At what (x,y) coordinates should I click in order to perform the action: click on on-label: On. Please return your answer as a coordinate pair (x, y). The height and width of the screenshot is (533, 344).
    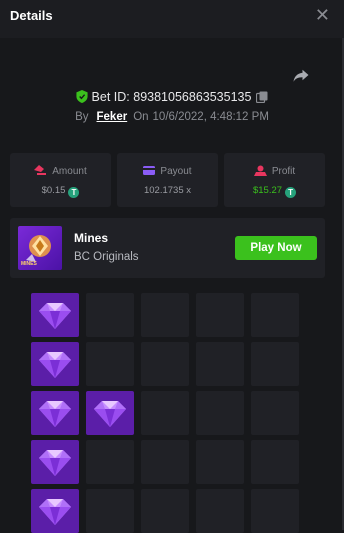
    Looking at the image, I should click on (141, 117).